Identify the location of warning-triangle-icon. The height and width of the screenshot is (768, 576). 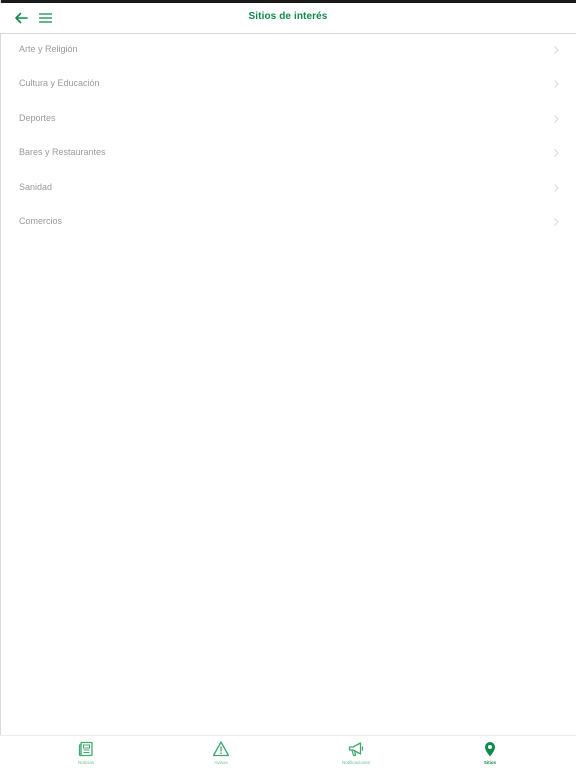
(221, 749).